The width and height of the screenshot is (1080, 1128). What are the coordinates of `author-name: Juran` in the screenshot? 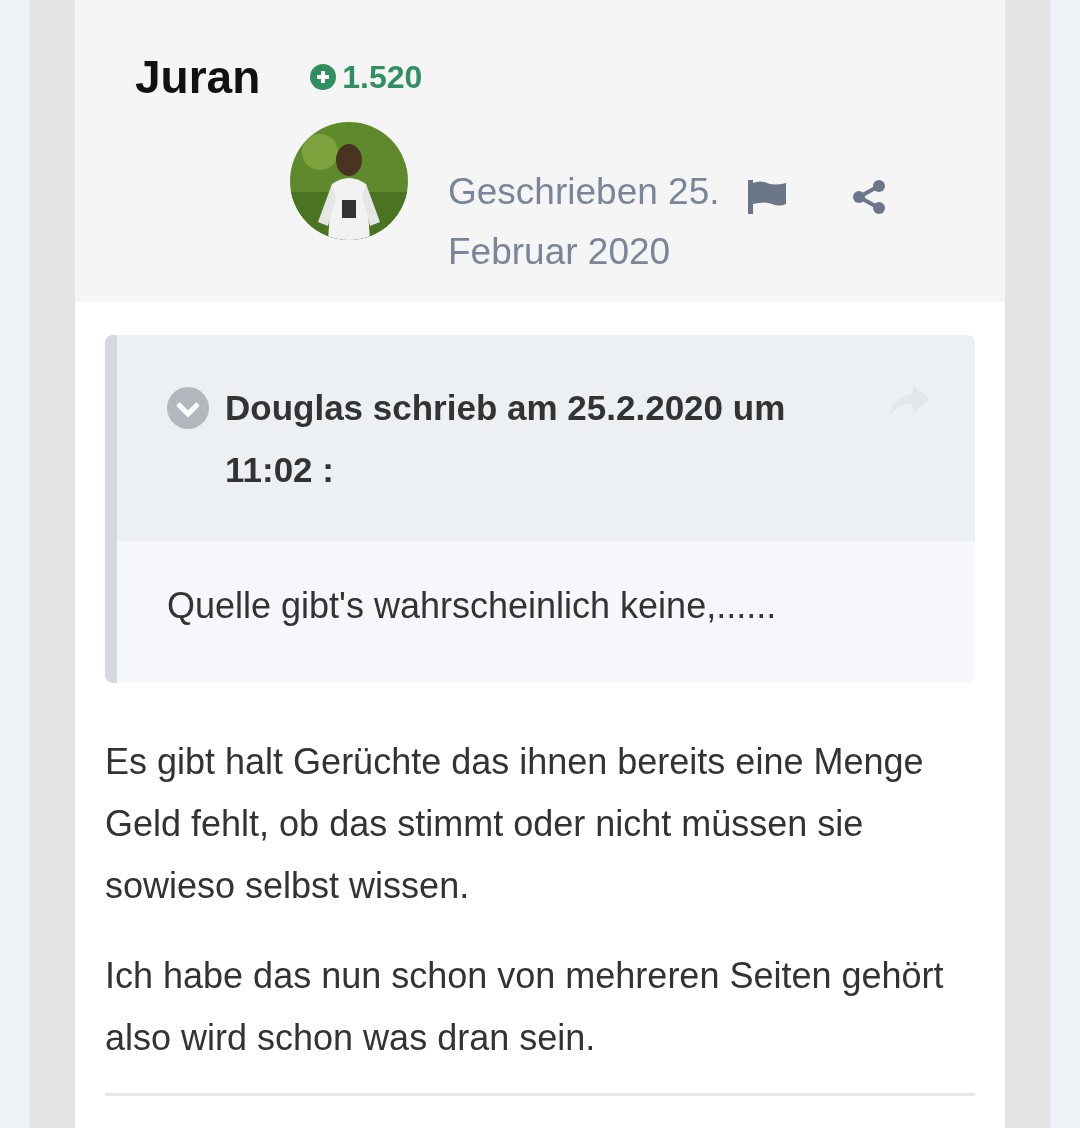 It's located at (198, 77).